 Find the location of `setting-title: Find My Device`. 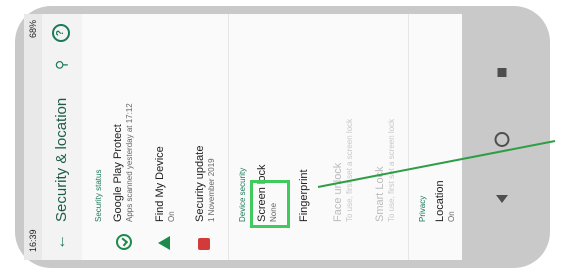

setting-title: Find My Device is located at coordinates (160, 184).